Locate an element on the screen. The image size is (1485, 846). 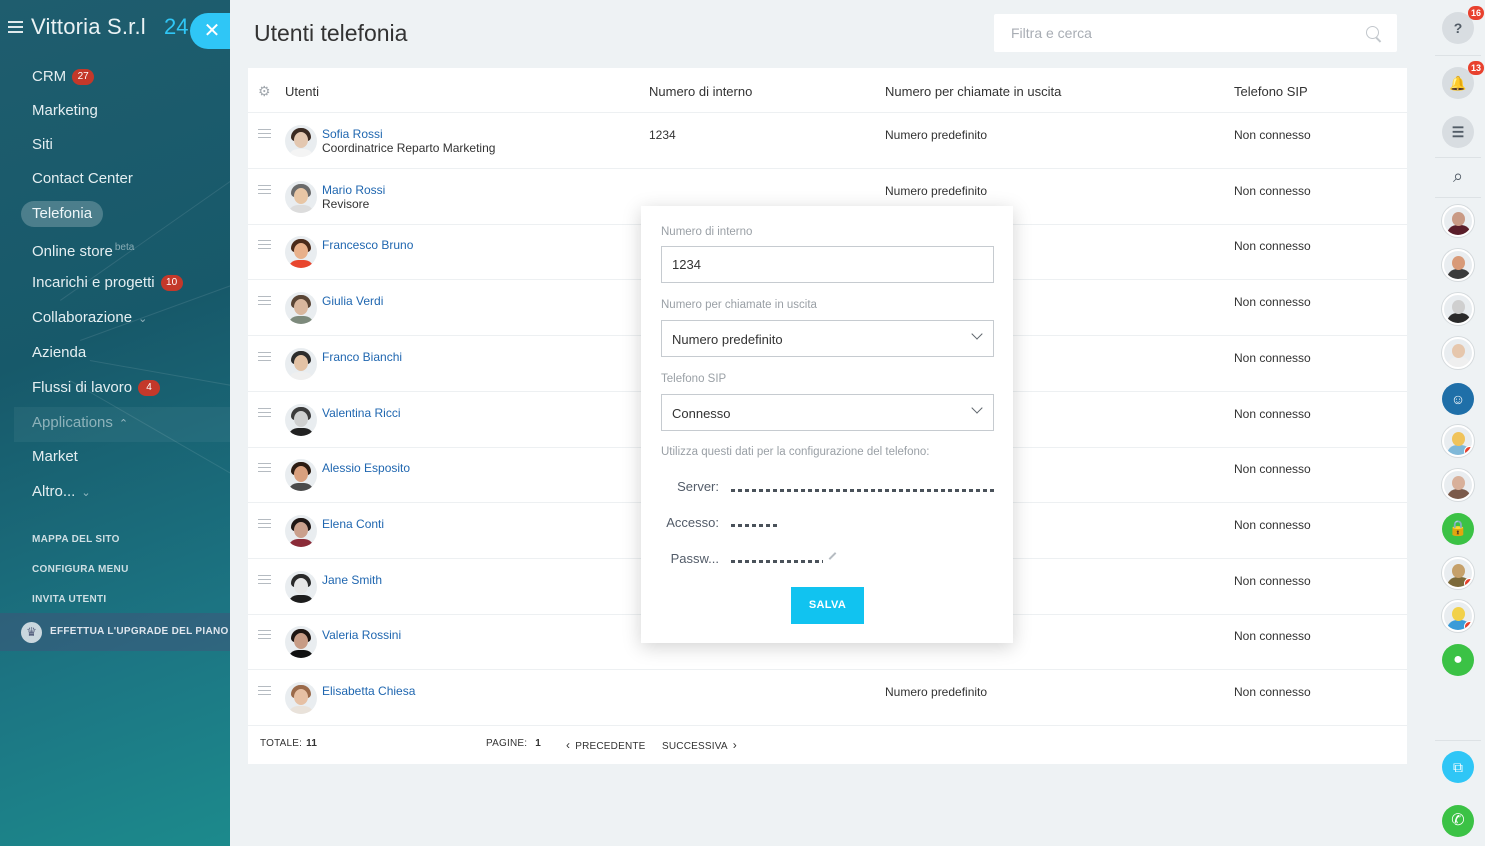
user-name-link: Giulia Verdi is located at coordinates (352, 301).